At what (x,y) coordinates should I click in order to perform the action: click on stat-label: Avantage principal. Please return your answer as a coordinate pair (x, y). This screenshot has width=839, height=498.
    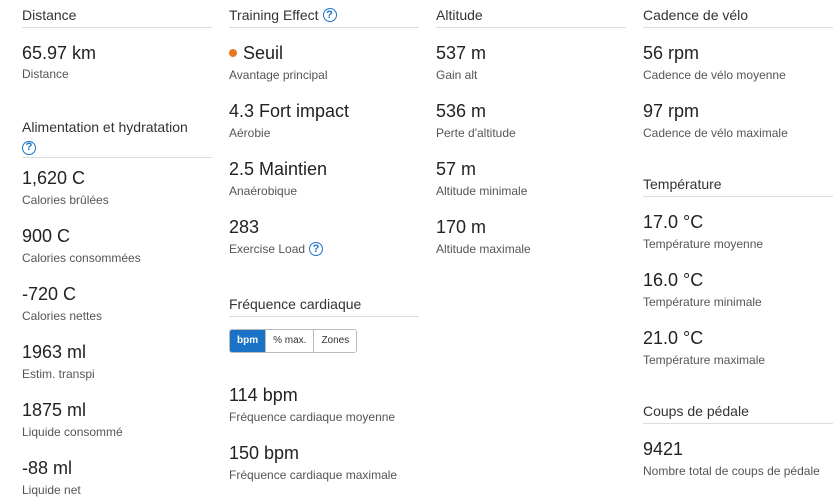
    Looking at the image, I should click on (278, 75).